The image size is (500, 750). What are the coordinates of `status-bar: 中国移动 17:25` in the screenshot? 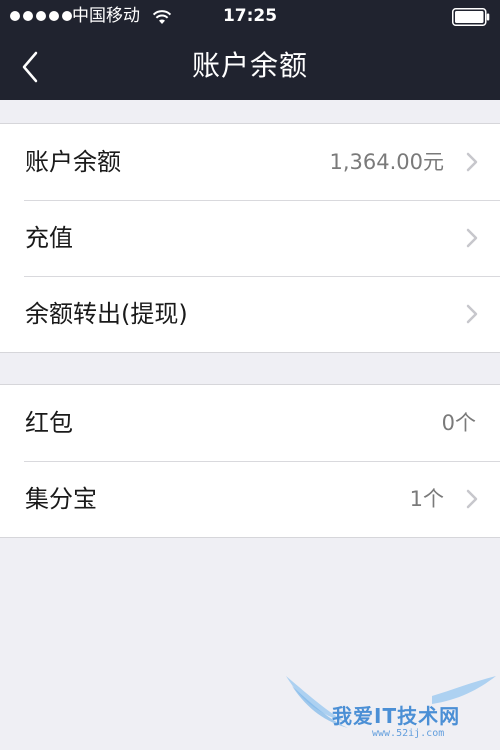 It's located at (250, 17).